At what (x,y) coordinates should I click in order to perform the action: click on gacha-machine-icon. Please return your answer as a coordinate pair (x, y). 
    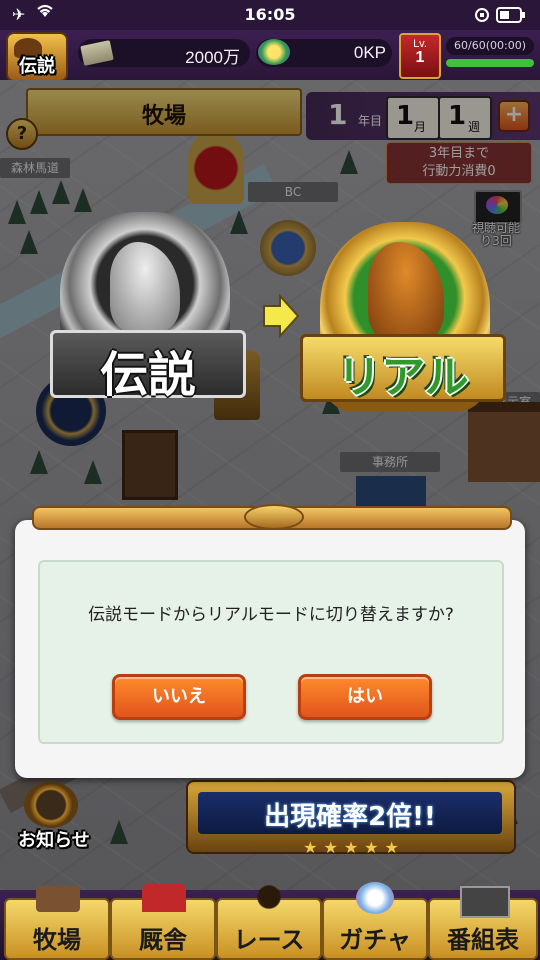
    Looking at the image, I should click on (375, 898).